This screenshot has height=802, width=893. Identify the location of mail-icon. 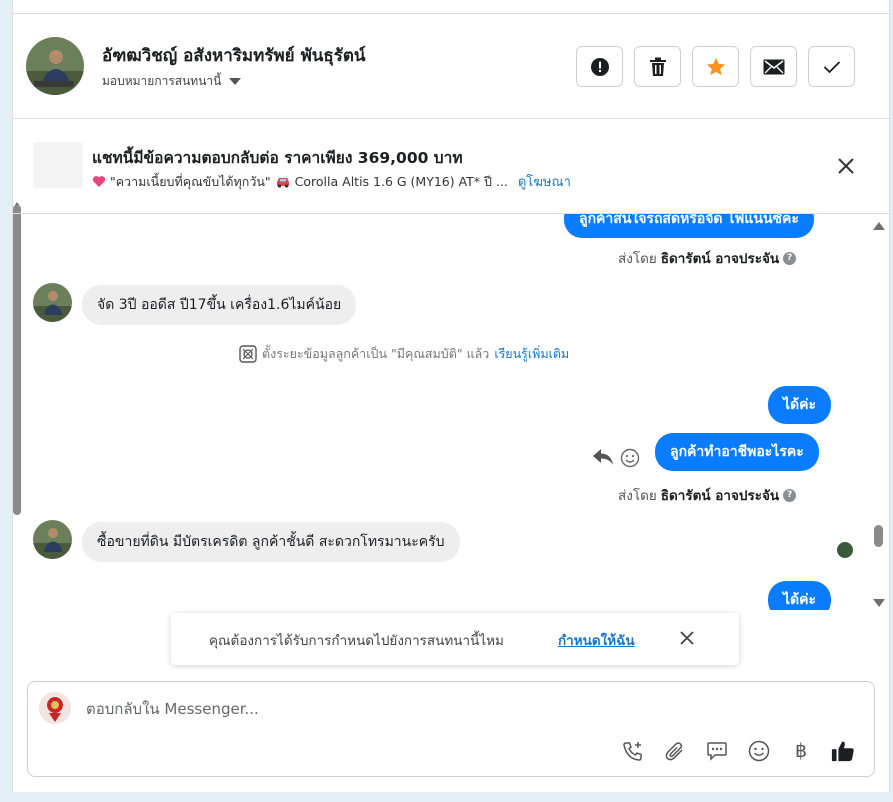
(773, 66).